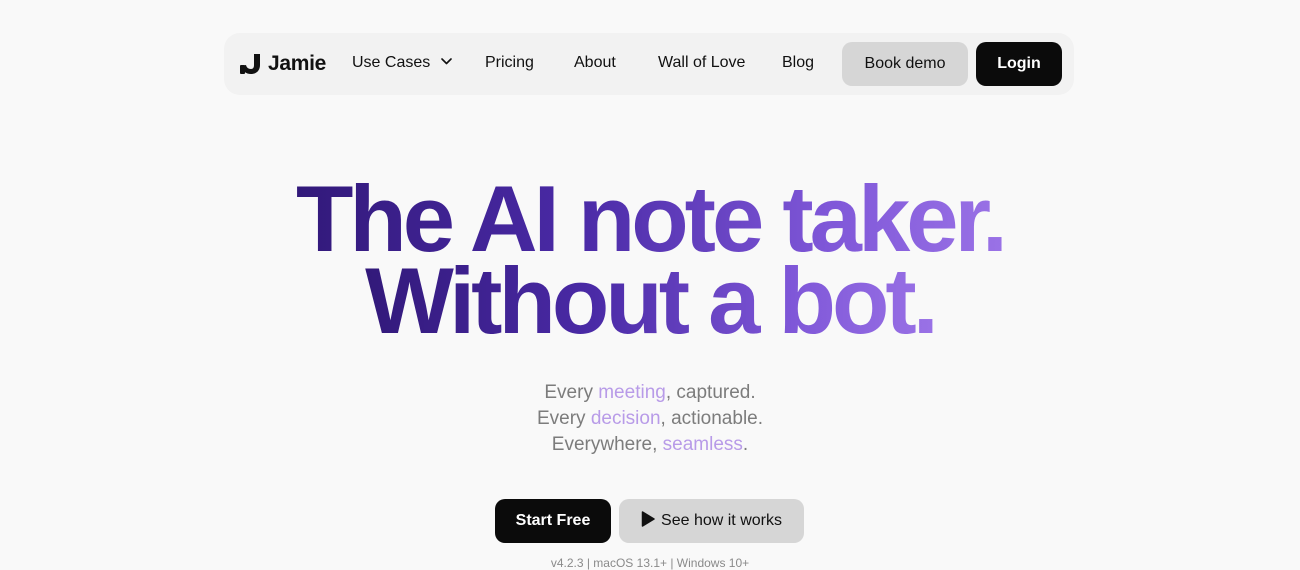 This screenshot has width=1300, height=570. Describe the element at coordinates (595, 63) in the screenshot. I see `nav-about: About` at that location.